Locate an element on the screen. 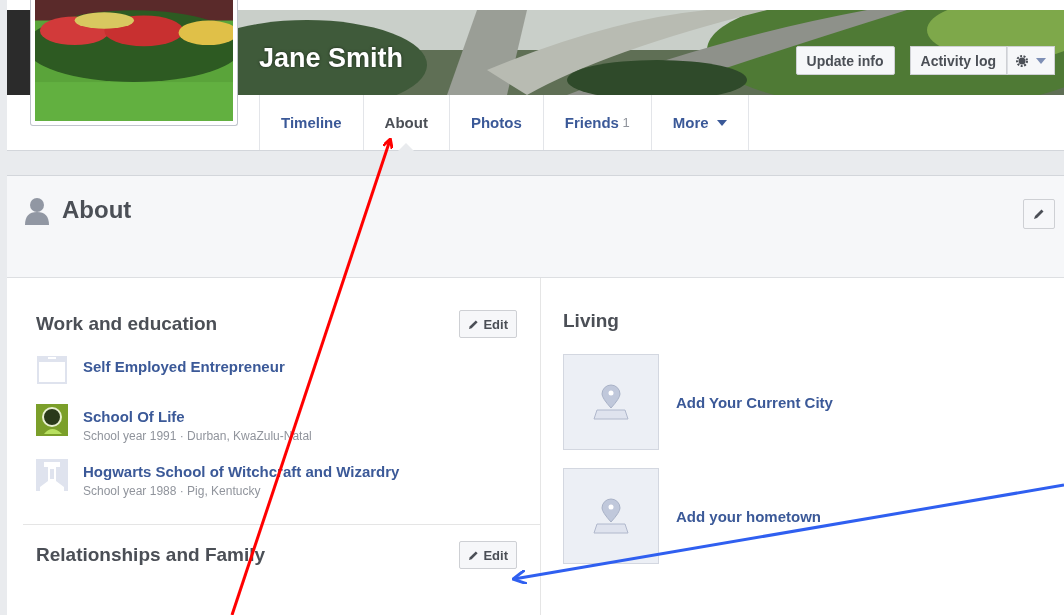 This screenshot has width=1064, height=615. profile-tab: Timeline is located at coordinates (311, 122).